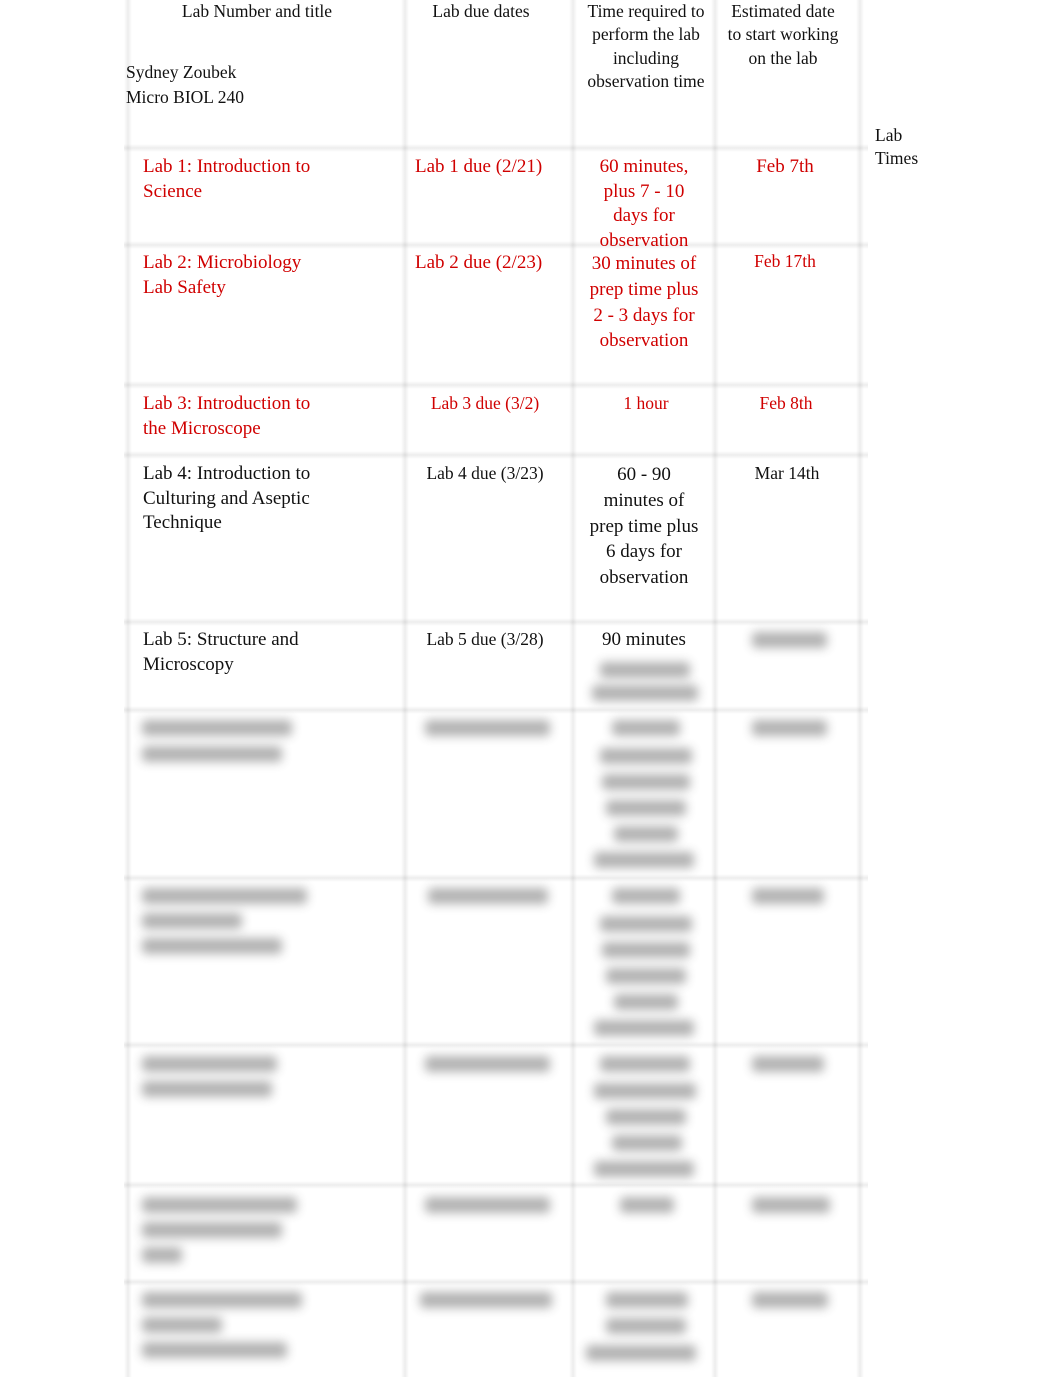 This screenshot has width=1062, height=1377. What do you see at coordinates (479, 262) in the screenshot?
I see `lab-due: Lab 2 due (2/23)` at bounding box center [479, 262].